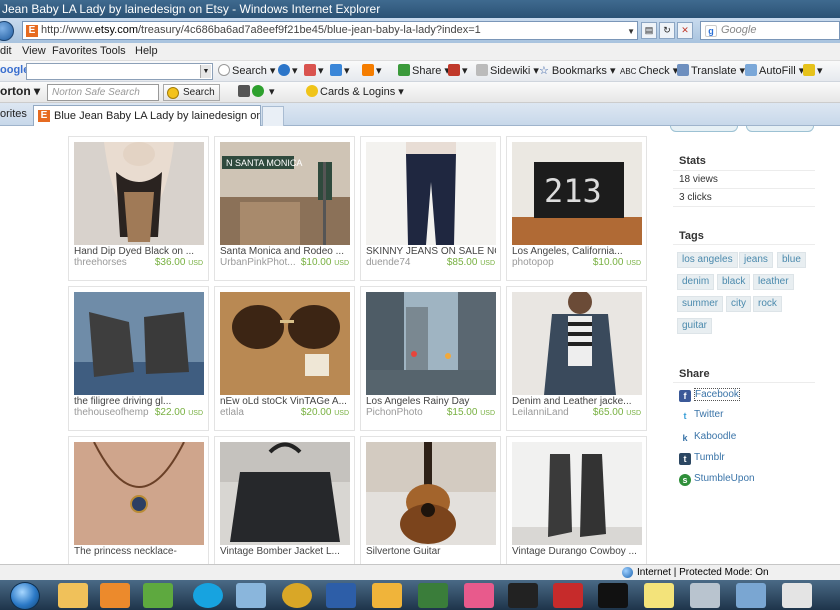 This screenshot has width=840, height=610. I want to click on media-player-icon, so click(115, 595).